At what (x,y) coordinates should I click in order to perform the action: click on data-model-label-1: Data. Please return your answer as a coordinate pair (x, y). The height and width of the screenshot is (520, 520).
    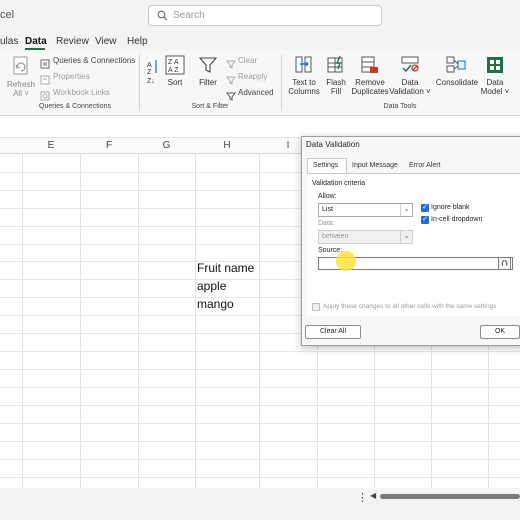
    Looking at the image, I should click on (495, 82).